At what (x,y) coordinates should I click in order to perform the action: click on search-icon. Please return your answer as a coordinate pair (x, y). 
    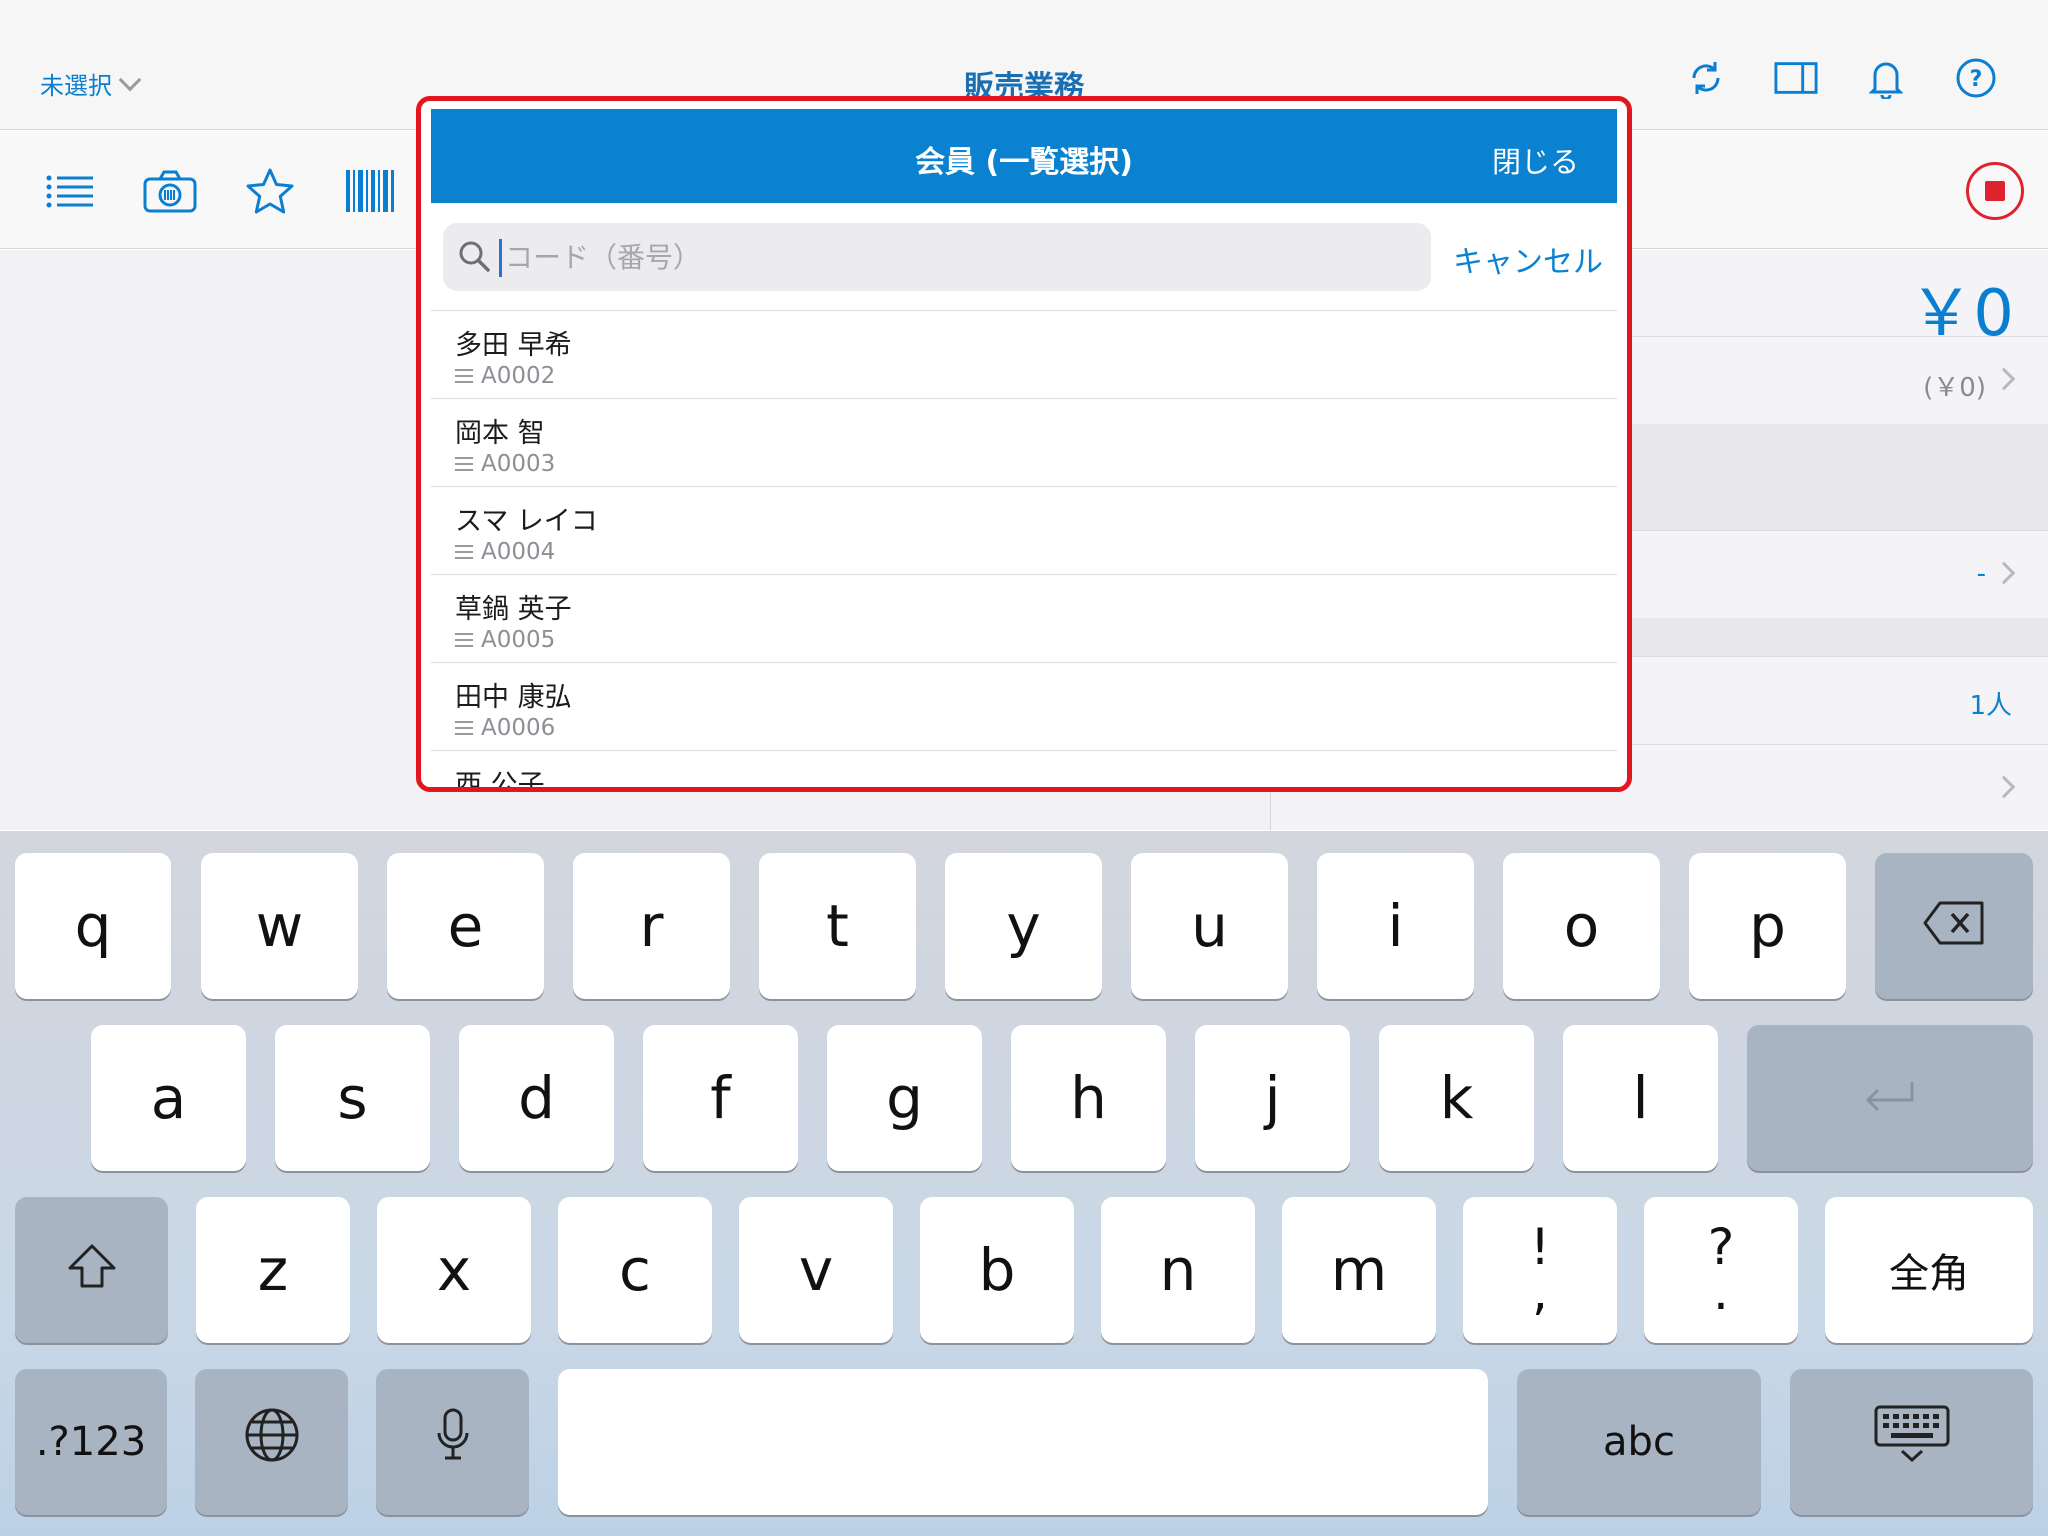
    Looking at the image, I should click on (474, 258).